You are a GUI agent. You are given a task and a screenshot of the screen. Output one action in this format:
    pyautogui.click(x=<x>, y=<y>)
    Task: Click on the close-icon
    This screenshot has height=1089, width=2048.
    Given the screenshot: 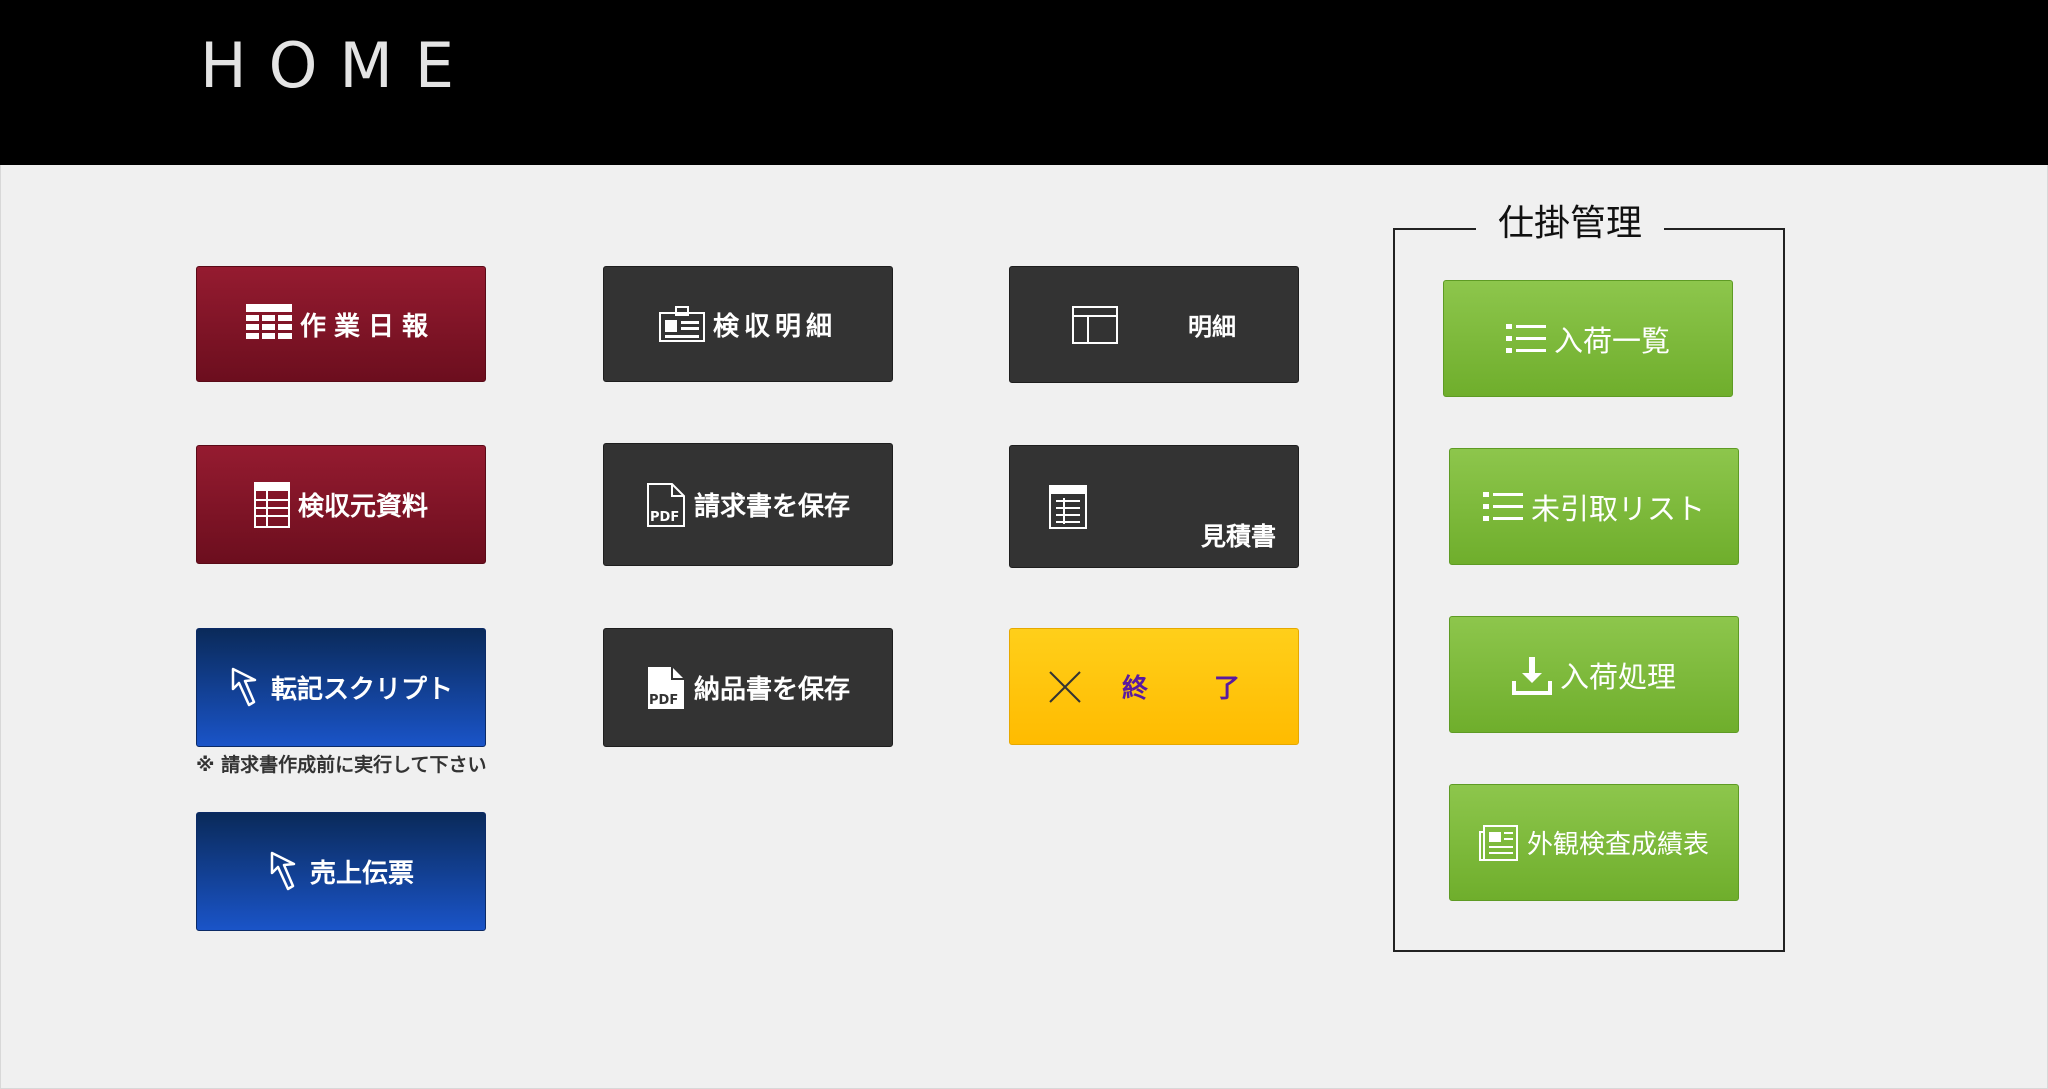 What is the action you would take?
    pyautogui.click(x=1065, y=687)
    